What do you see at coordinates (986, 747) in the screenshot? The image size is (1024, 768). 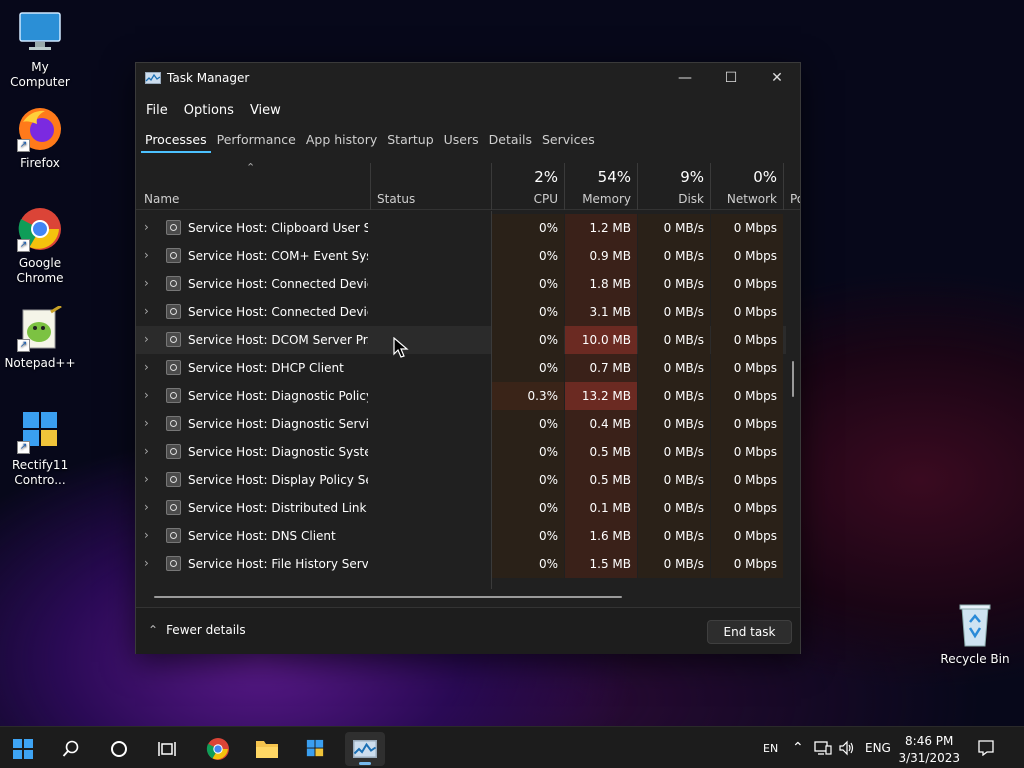 I see `notification-center-button` at bounding box center [986, 747].